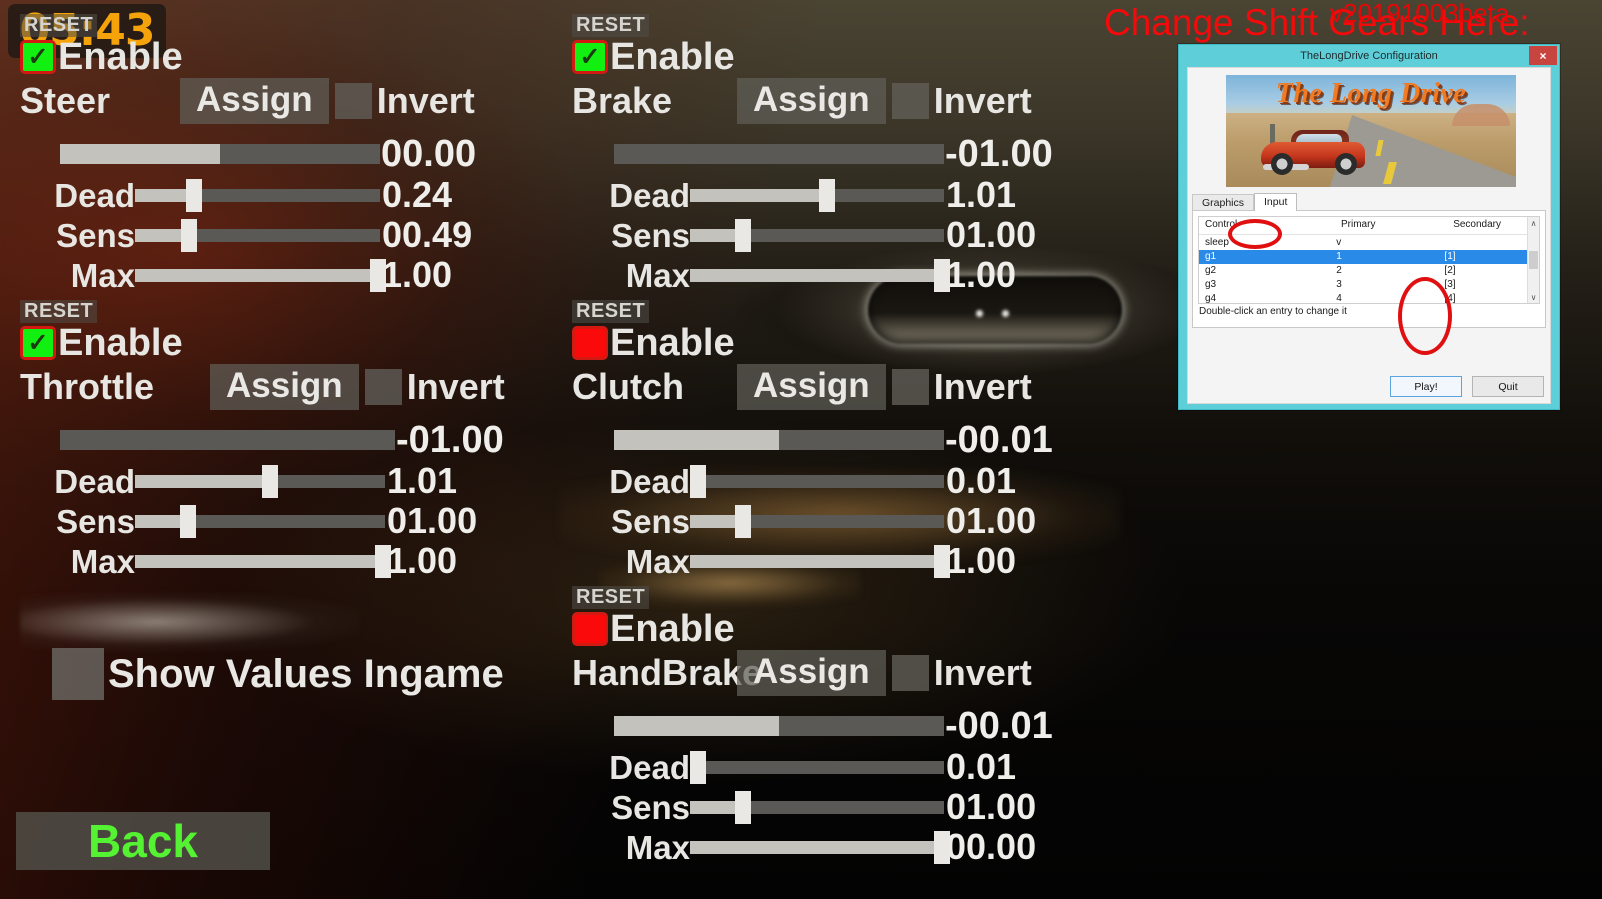  What do you see at coordinates (696, 726) in the screenshot?
I see `value-bar-fill-handbrake` at bounding box center [696, 726].